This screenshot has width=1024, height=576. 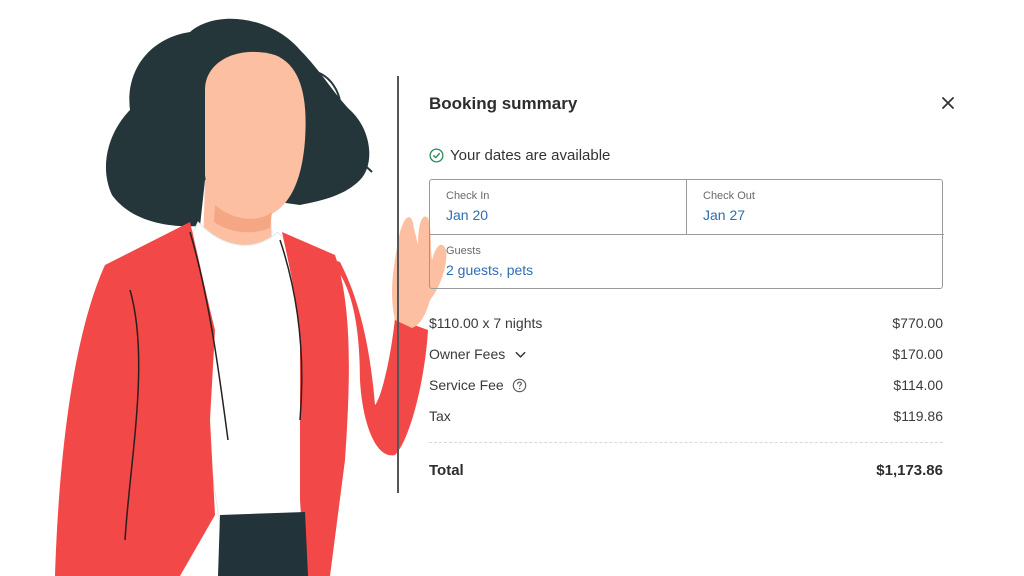 What do you see at coordinates (466, 385) in the screenshot?
I see `service-fee-label: Service Fee` at bounding box center [466, 385].